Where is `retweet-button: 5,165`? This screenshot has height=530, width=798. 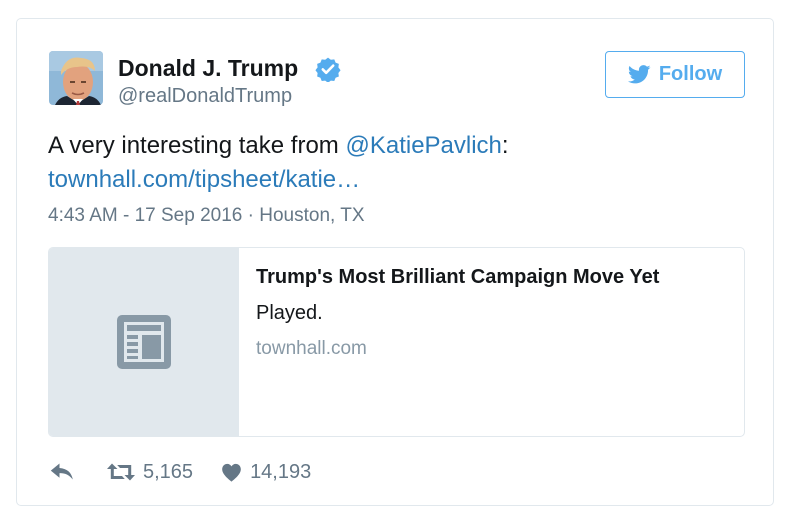 retweet-button: 5,165 is located at coordinates (150, 472).